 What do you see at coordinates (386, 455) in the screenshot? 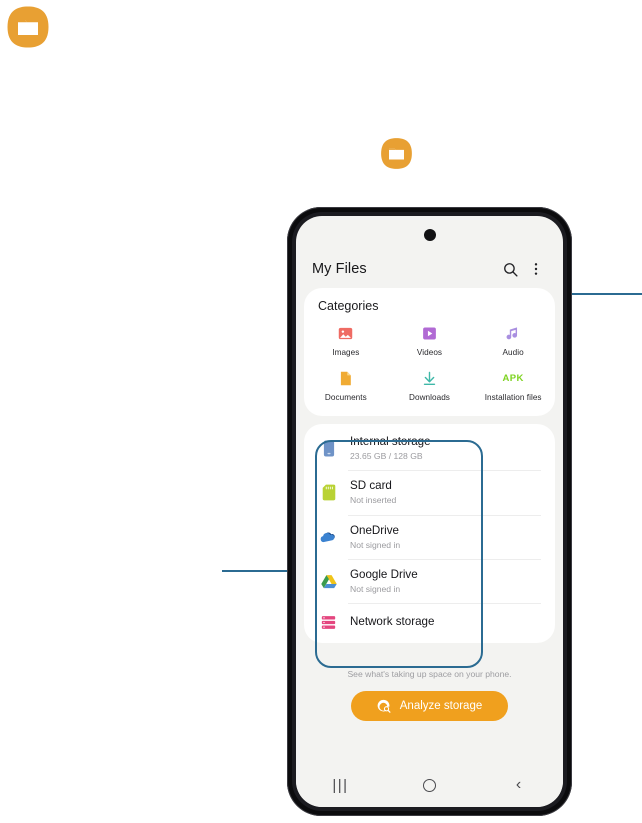
I see `storage-item-subtitle: 23.65 GB / 128 GB` at bounding box center [386, 455].